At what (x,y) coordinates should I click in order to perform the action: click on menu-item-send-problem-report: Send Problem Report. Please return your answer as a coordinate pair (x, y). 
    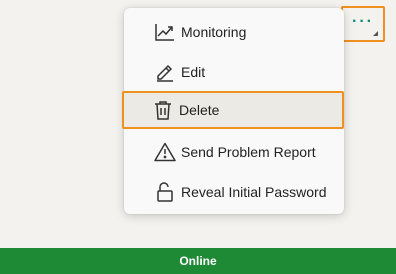
    Looking at the image, I should click on (234, 152).